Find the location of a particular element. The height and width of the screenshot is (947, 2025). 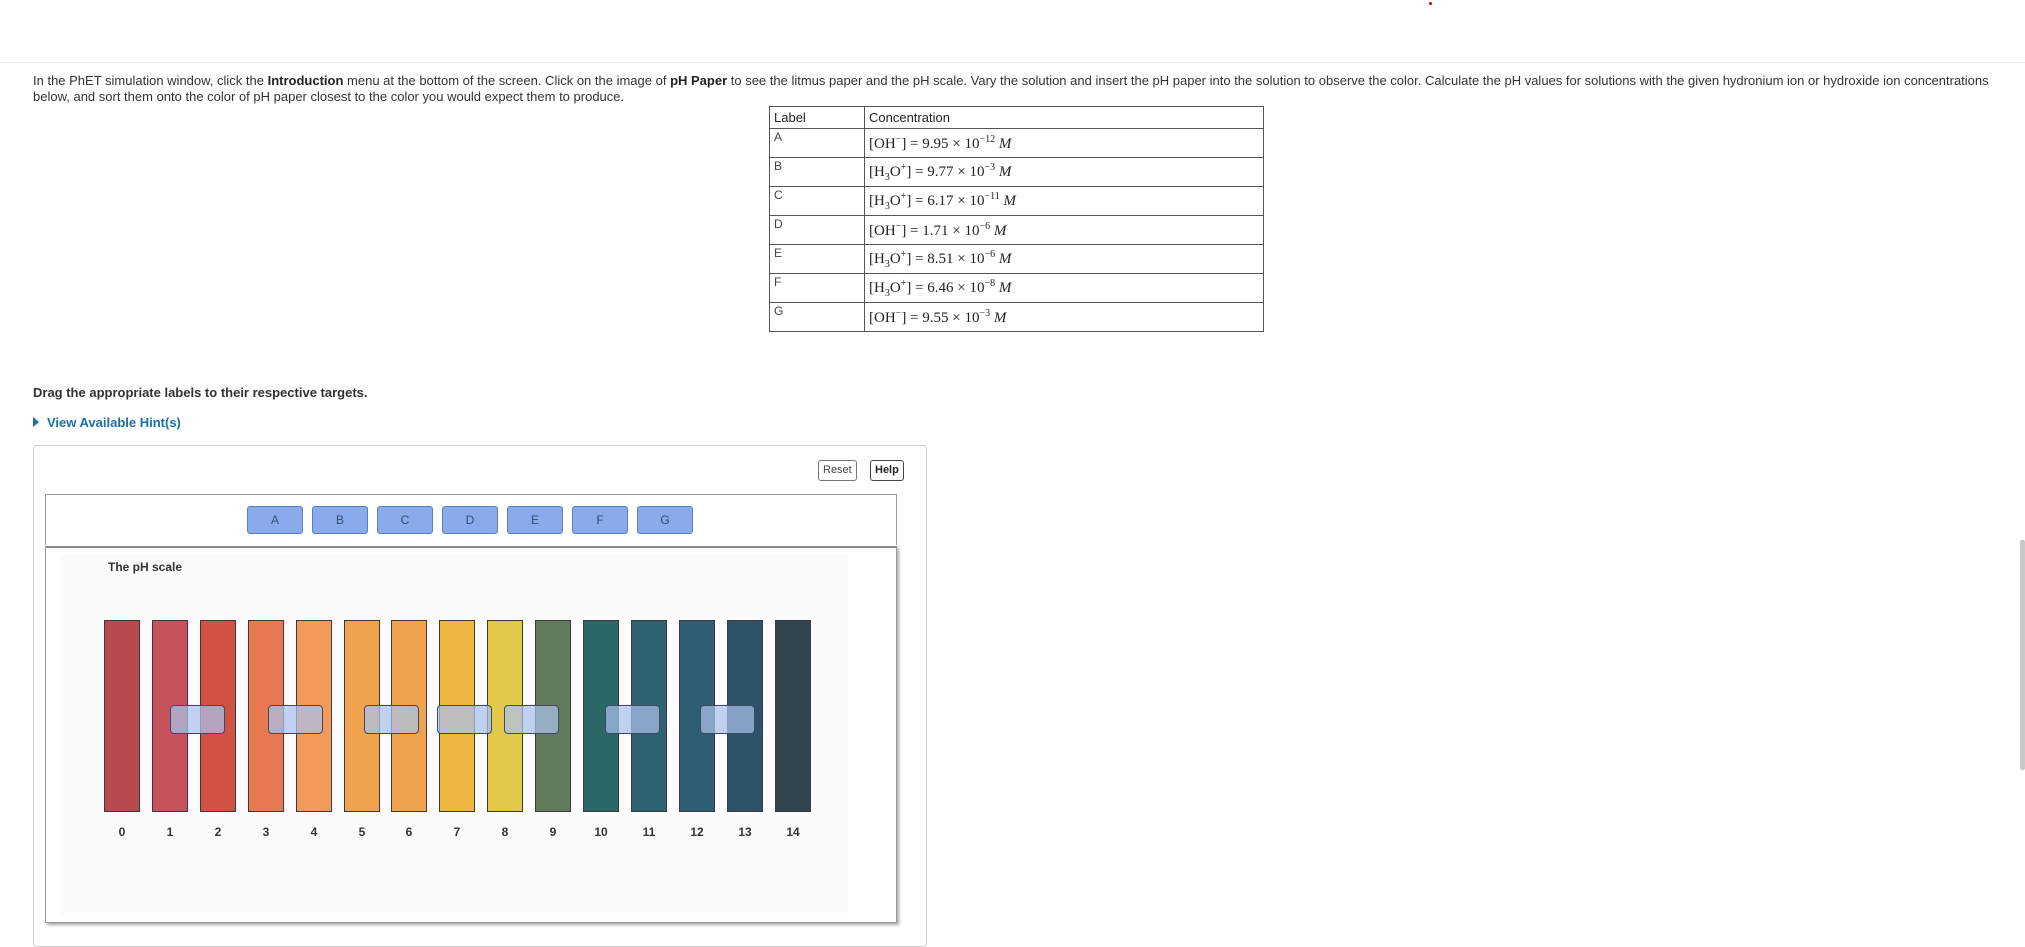

ph-tick-label: 3 is located at coordinates (266, 832).